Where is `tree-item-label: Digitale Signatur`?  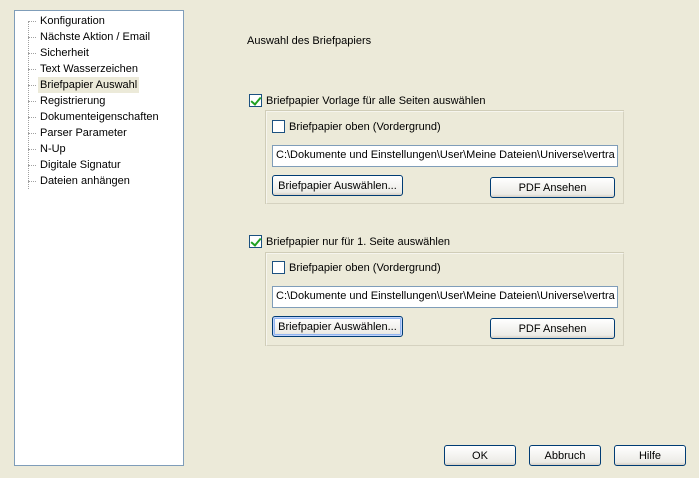
tree-item-label: Digitale Signatur is located at coordinates (80, 165).